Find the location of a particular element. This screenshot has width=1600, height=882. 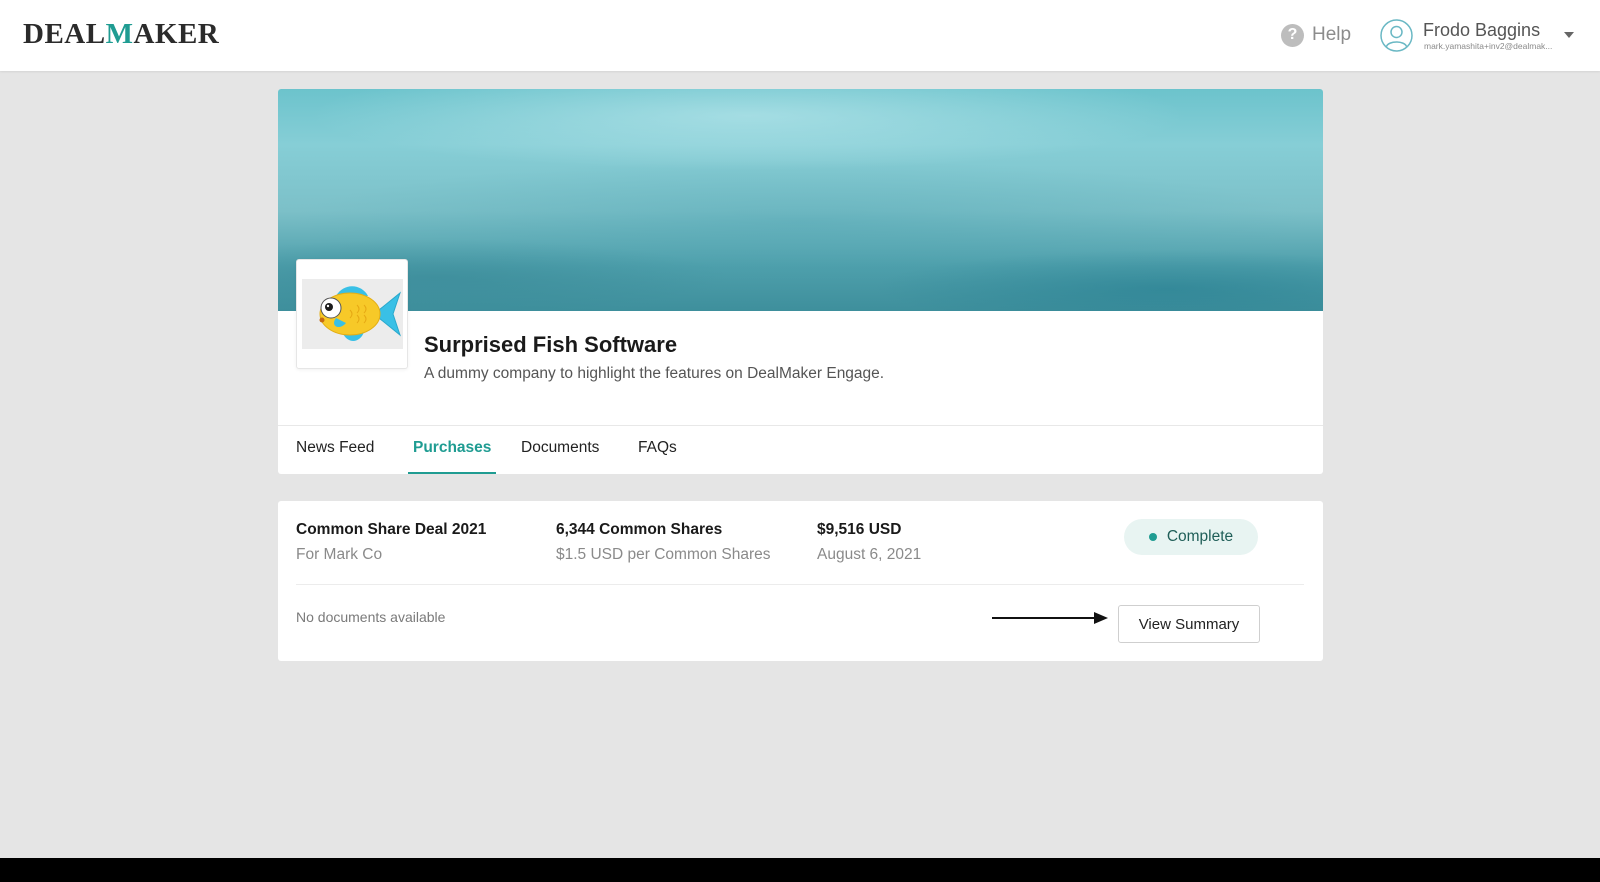

price-per-share: $1.5 USD per Common Shares is located at coordinates (663, 554).